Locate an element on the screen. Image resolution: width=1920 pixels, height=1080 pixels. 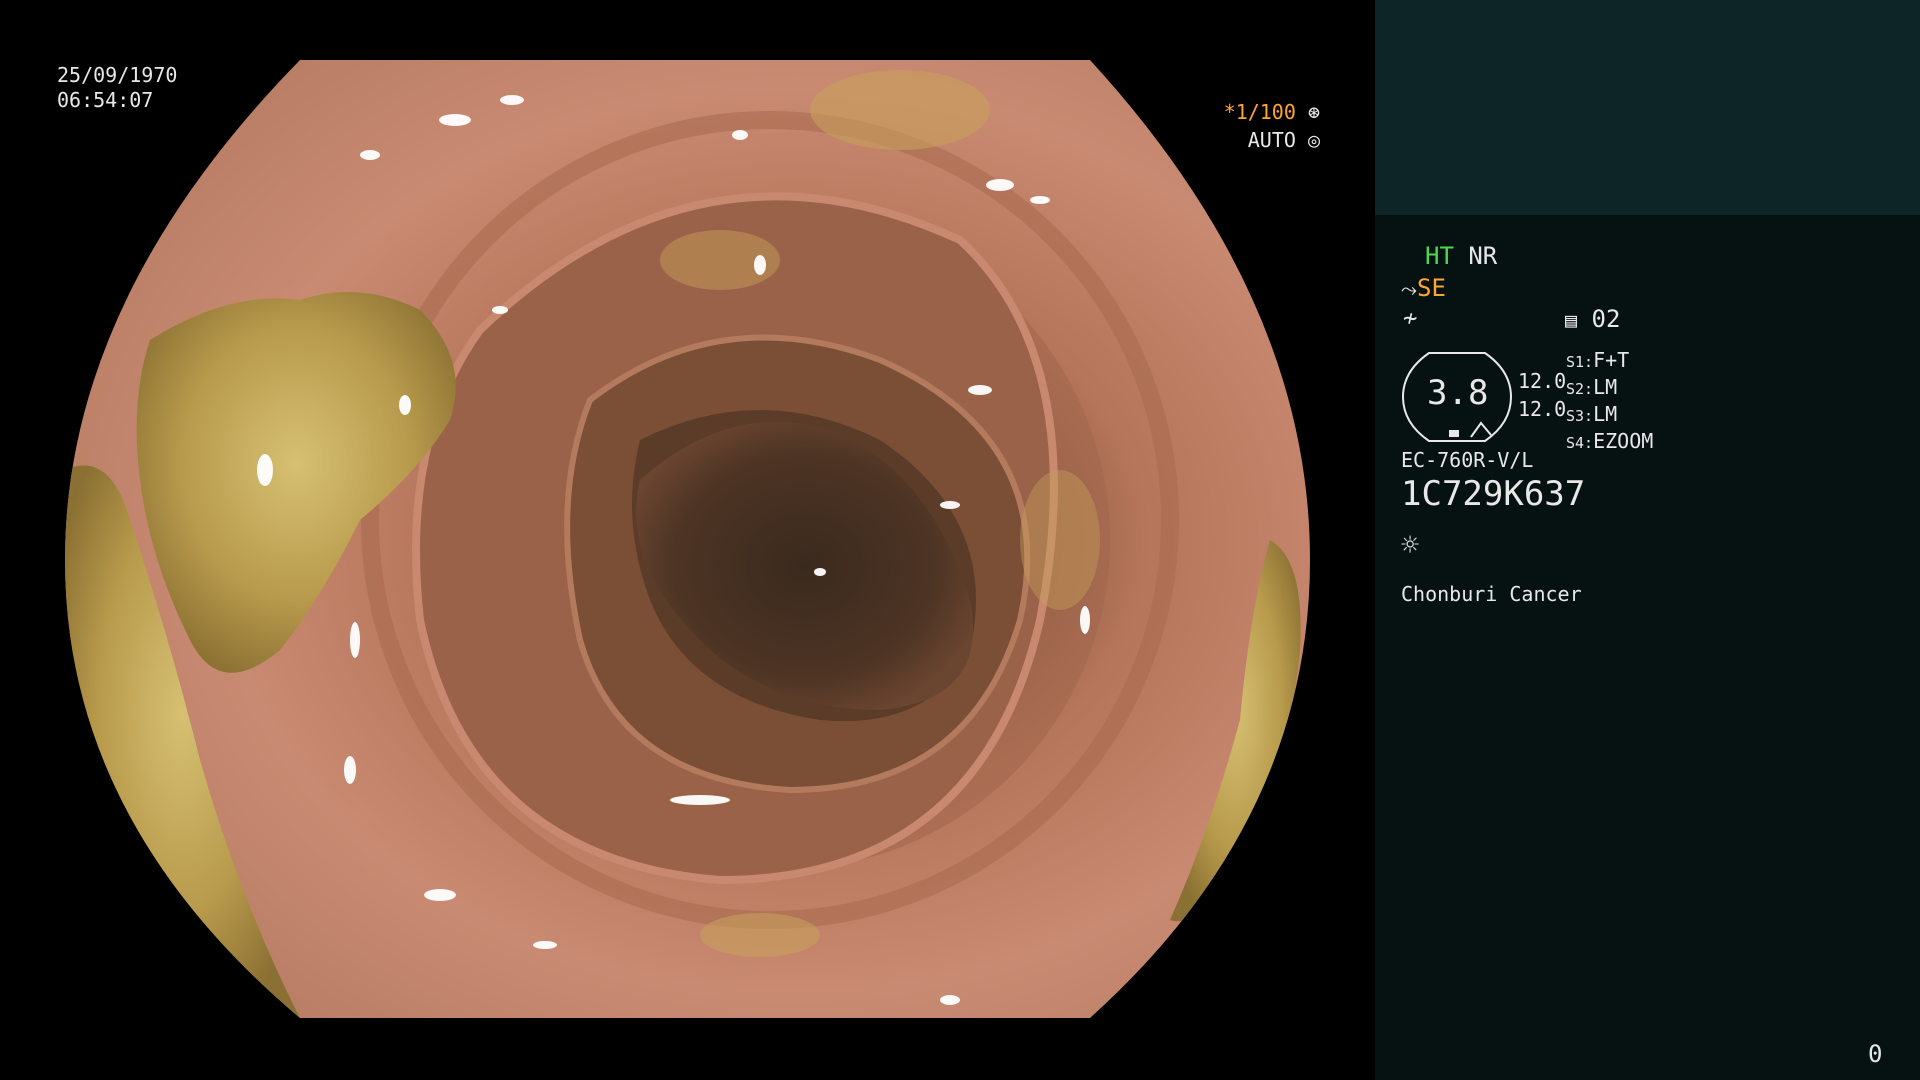
date-text: 25/09/1970 is located at coordinates (117, 75).